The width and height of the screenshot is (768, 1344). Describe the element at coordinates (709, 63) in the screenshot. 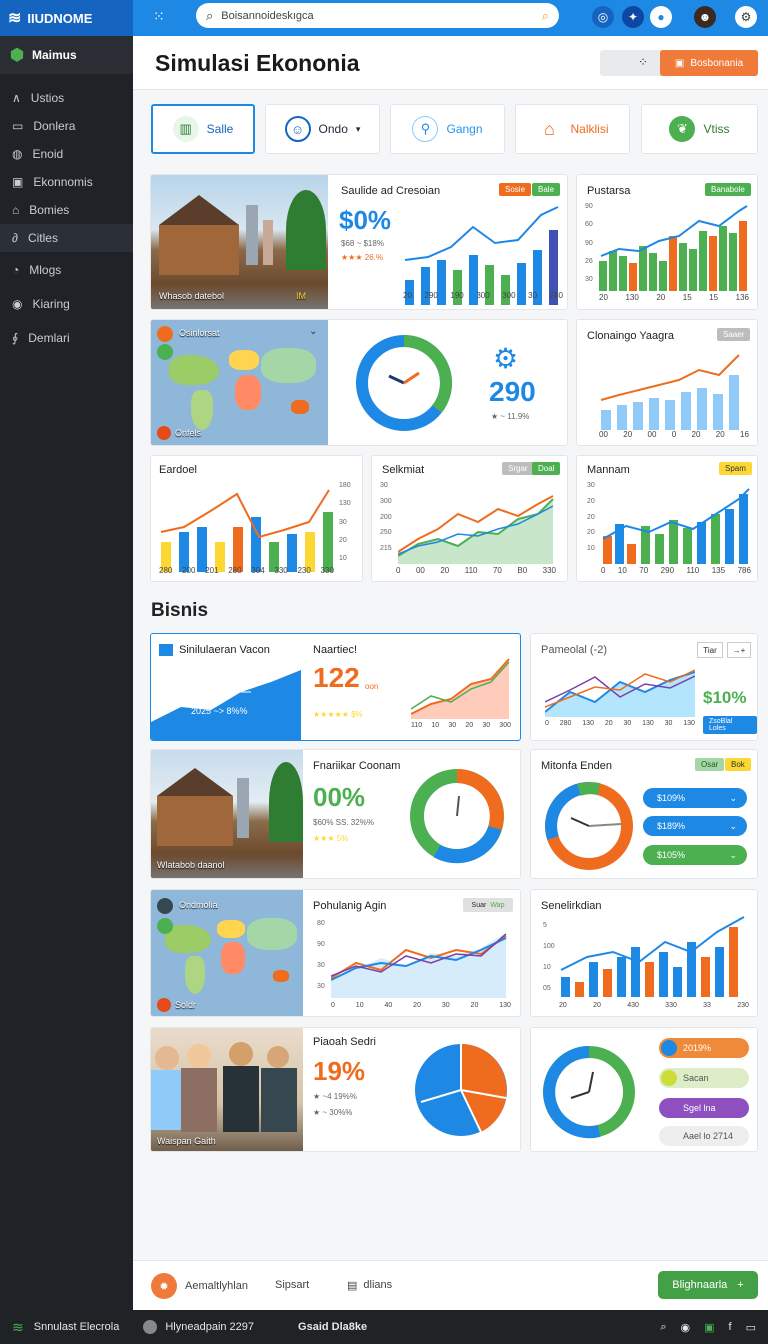

I see `header-action-button: ▣ Bosbonania` at that location.